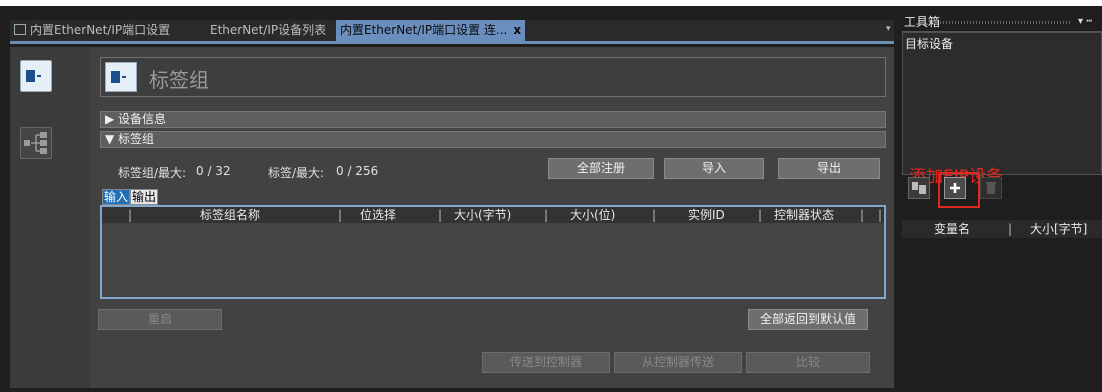 The height and width of the screenshot is (392, 1102). What do you see at coordinates (493, 119) in the screenshot?
I see `section-device-info: ▶ 设备信息` at bounding box center [493, 119].